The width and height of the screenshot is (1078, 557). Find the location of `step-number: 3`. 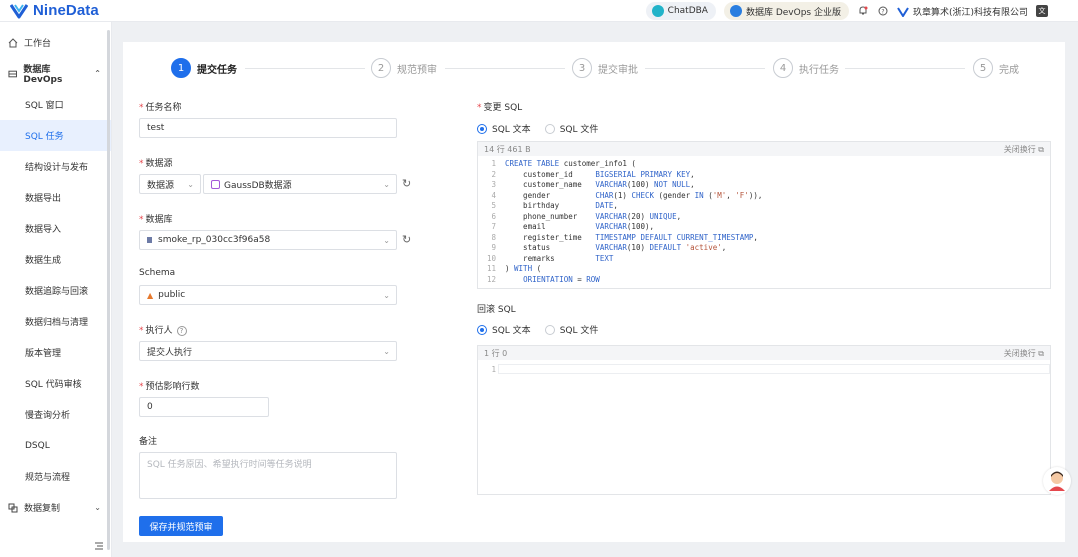

step-number: 3 is located at coordinates (582, 68).